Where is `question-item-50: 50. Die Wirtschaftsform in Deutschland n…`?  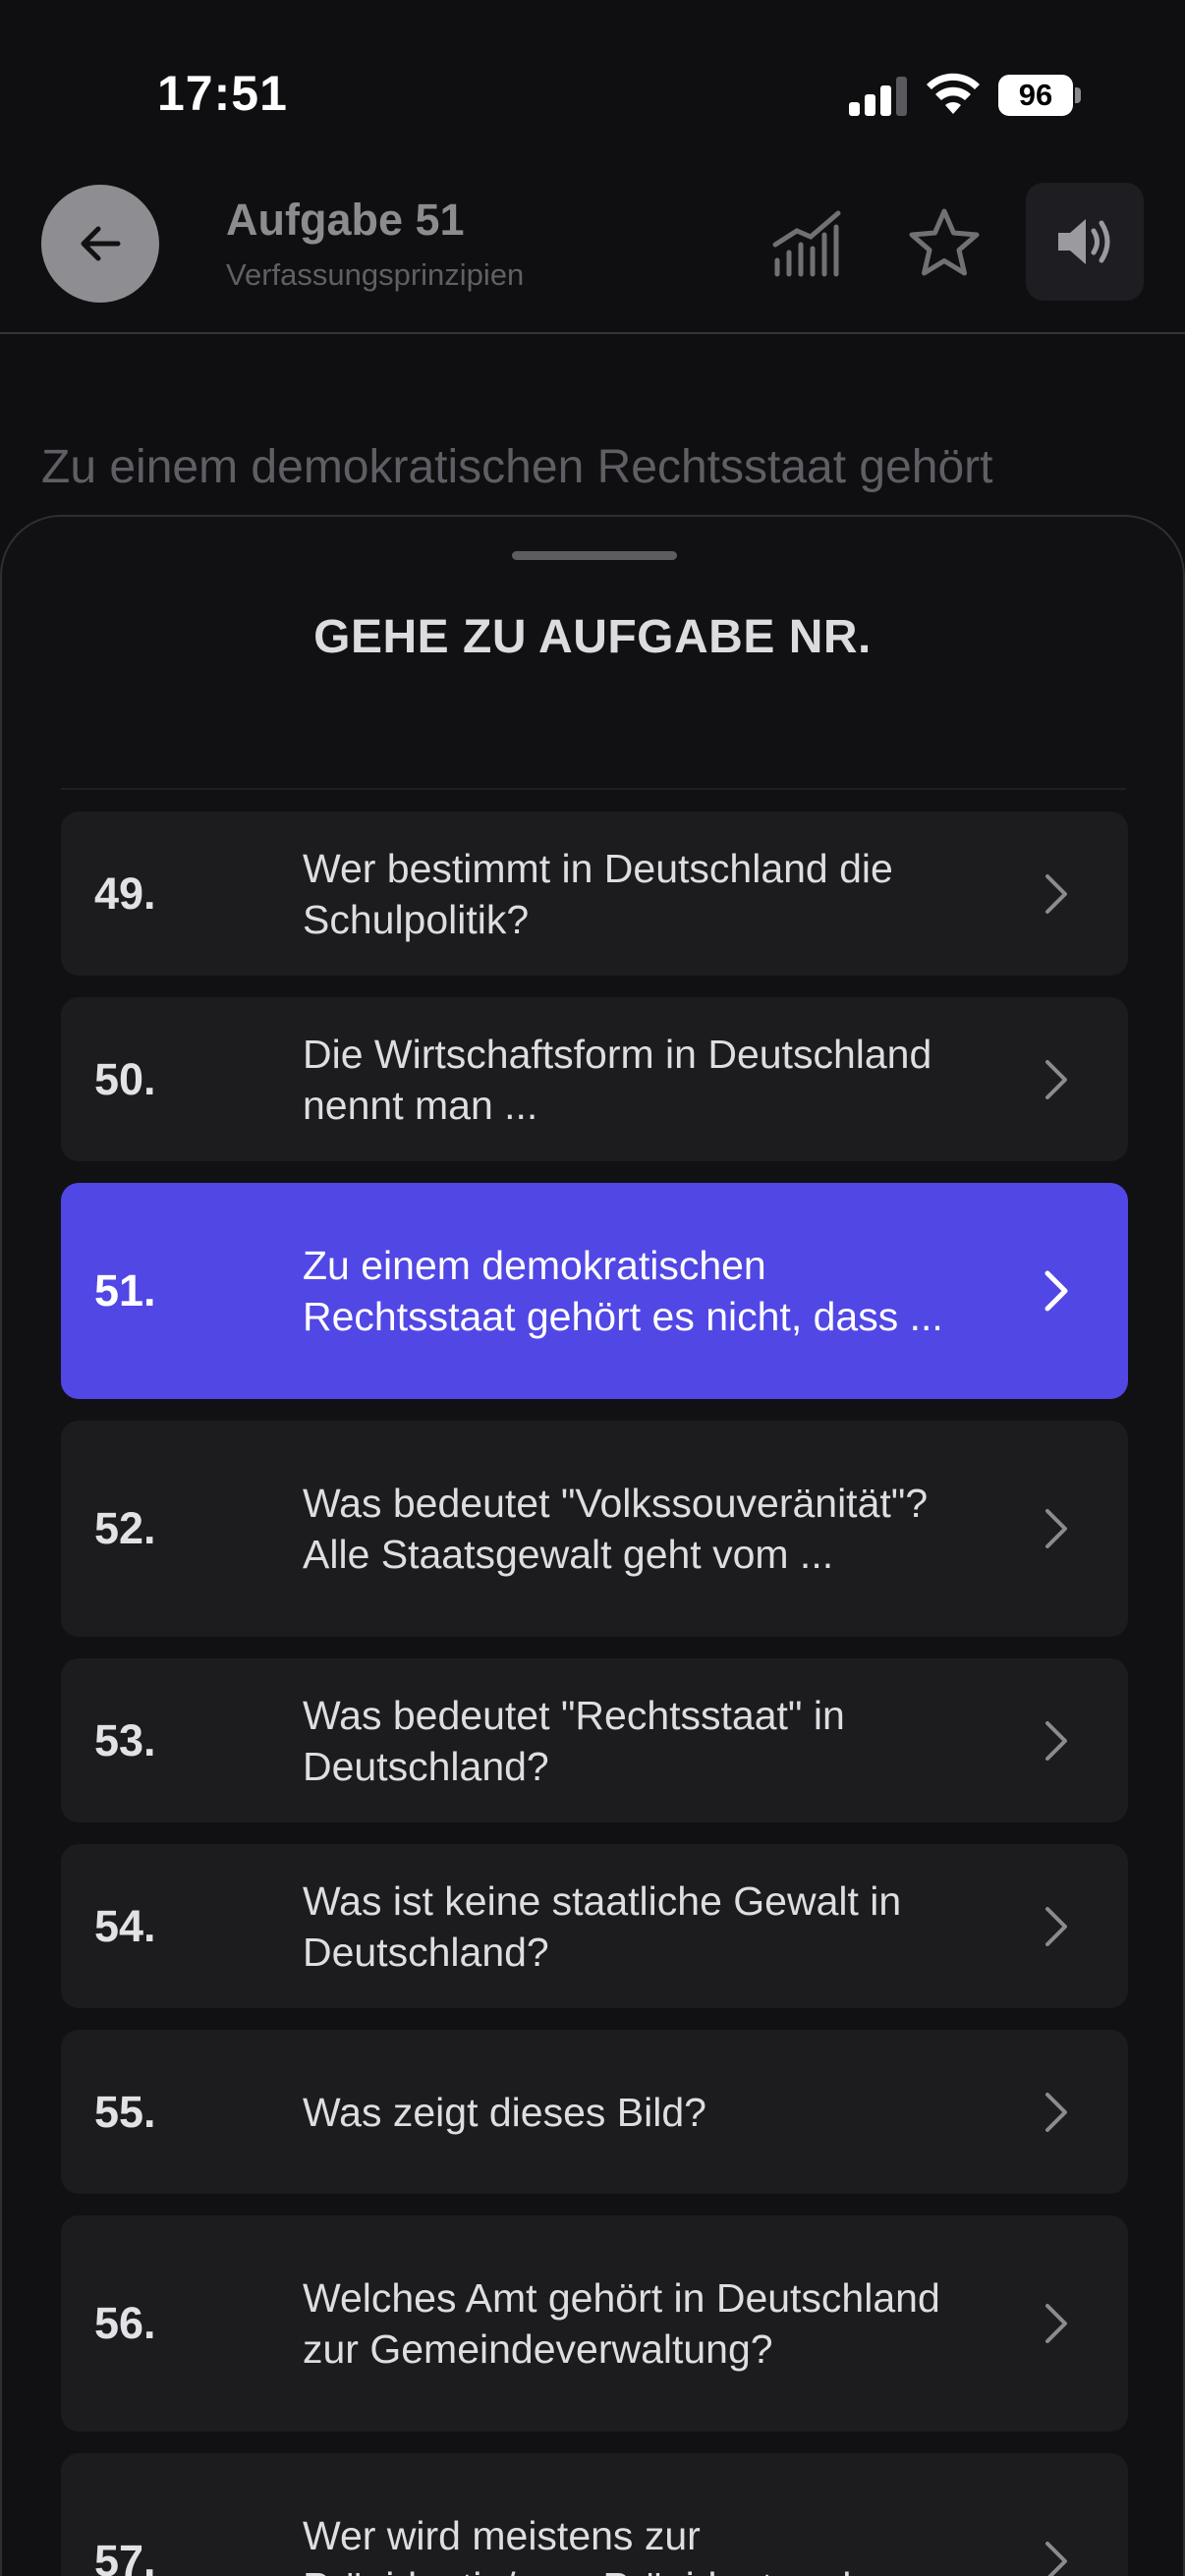 question-item-50: 50. Die Wirtschaftsform in Deutschland n… is located at coordinates (594, 1079).